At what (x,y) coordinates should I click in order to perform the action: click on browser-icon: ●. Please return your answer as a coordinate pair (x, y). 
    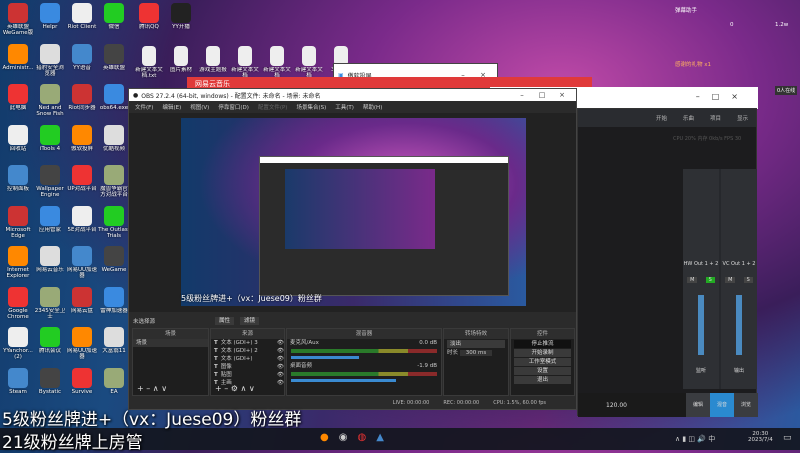
    Looking at the image, I should click on (324, 437).